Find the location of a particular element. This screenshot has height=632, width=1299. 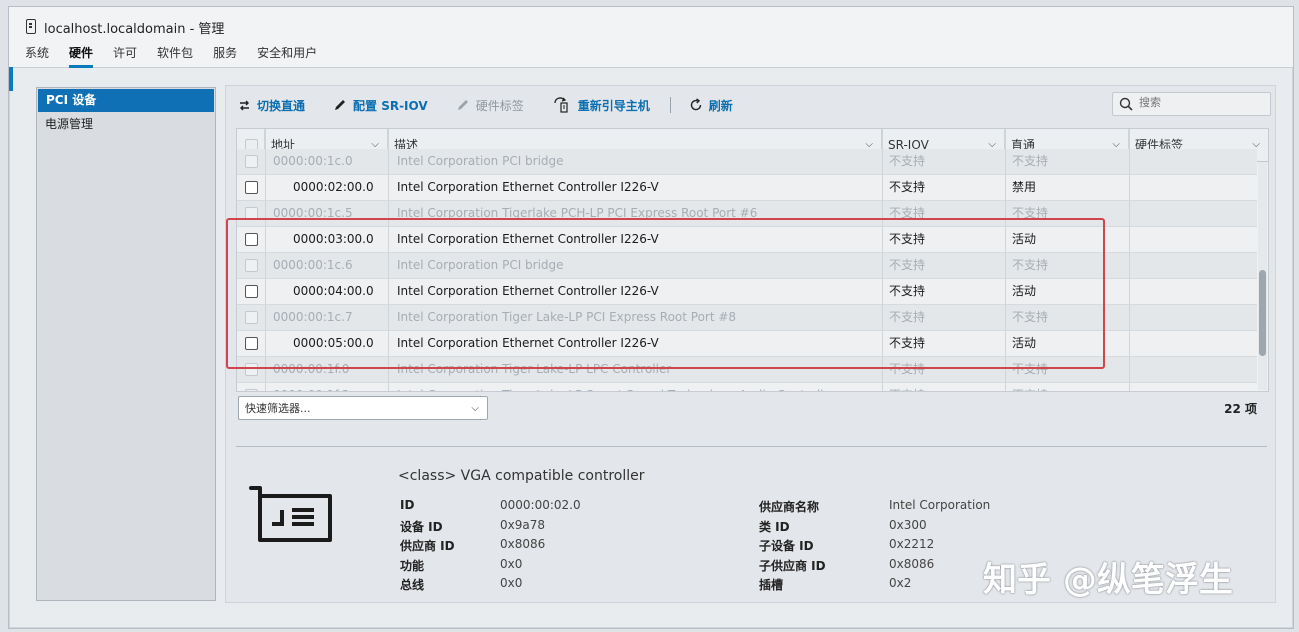

toggle-passthrough-button: 切换直通 is located at coordinates (271, 105).